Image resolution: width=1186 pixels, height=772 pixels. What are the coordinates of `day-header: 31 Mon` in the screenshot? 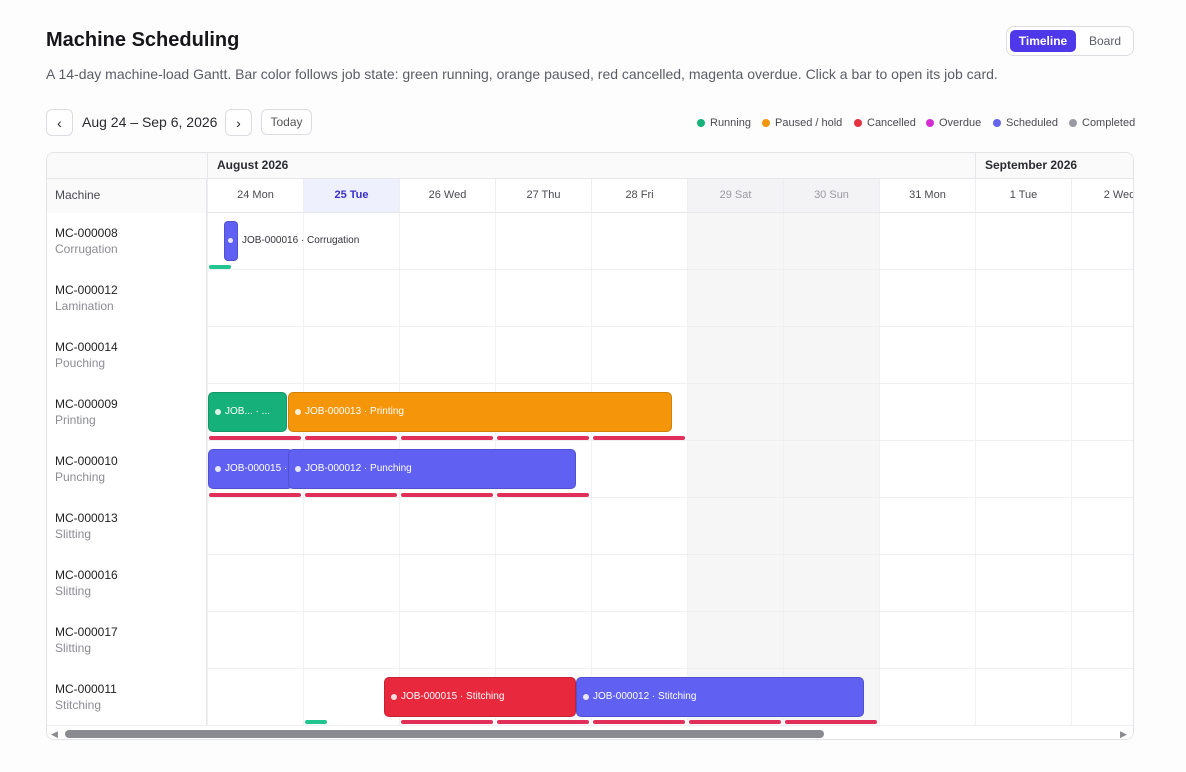 It's located at (927, 195).